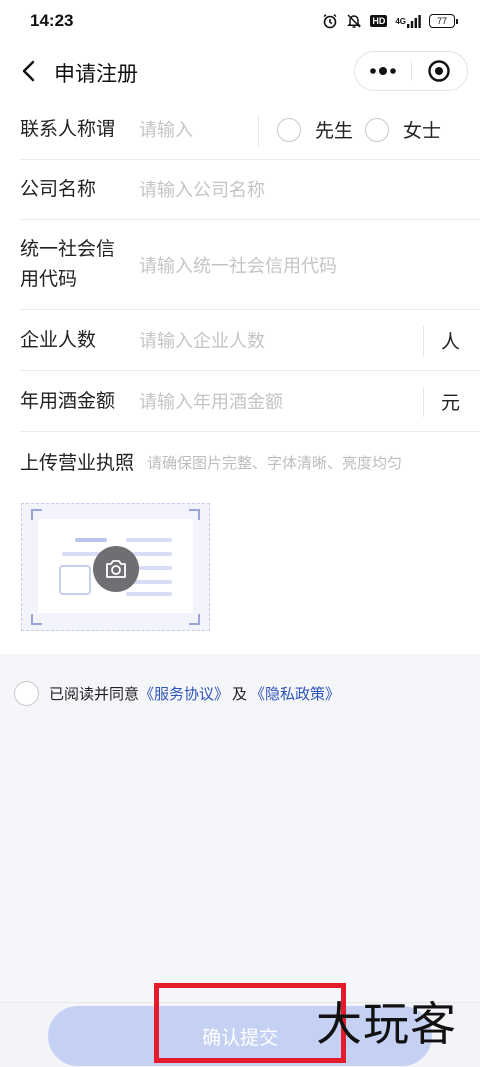  What do you see at coordinates (94, 694) in the screenshot?
I see `agreement-prefix: 已阅读并同意` at bounding box center [94, 694].